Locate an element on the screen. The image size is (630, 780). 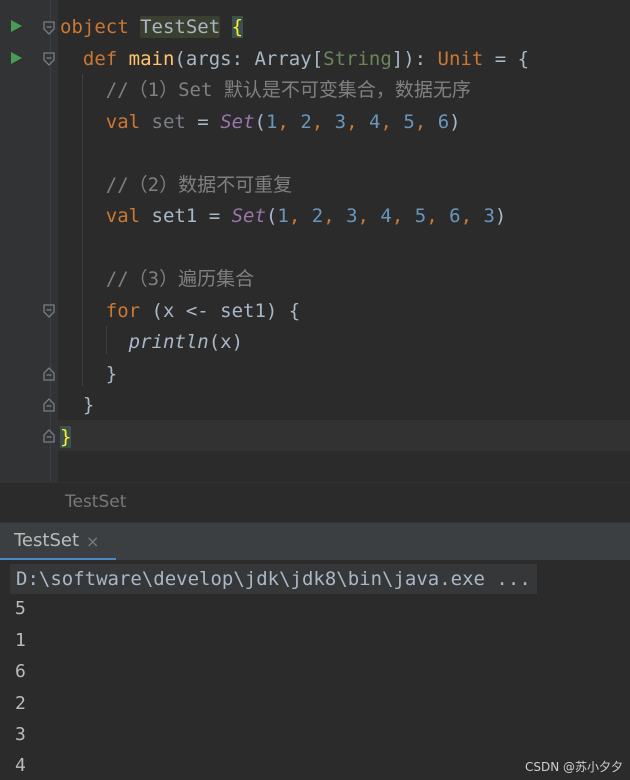
code-line: def main(args: Array[String]): Unit = { is located at coordinates (294, 60).